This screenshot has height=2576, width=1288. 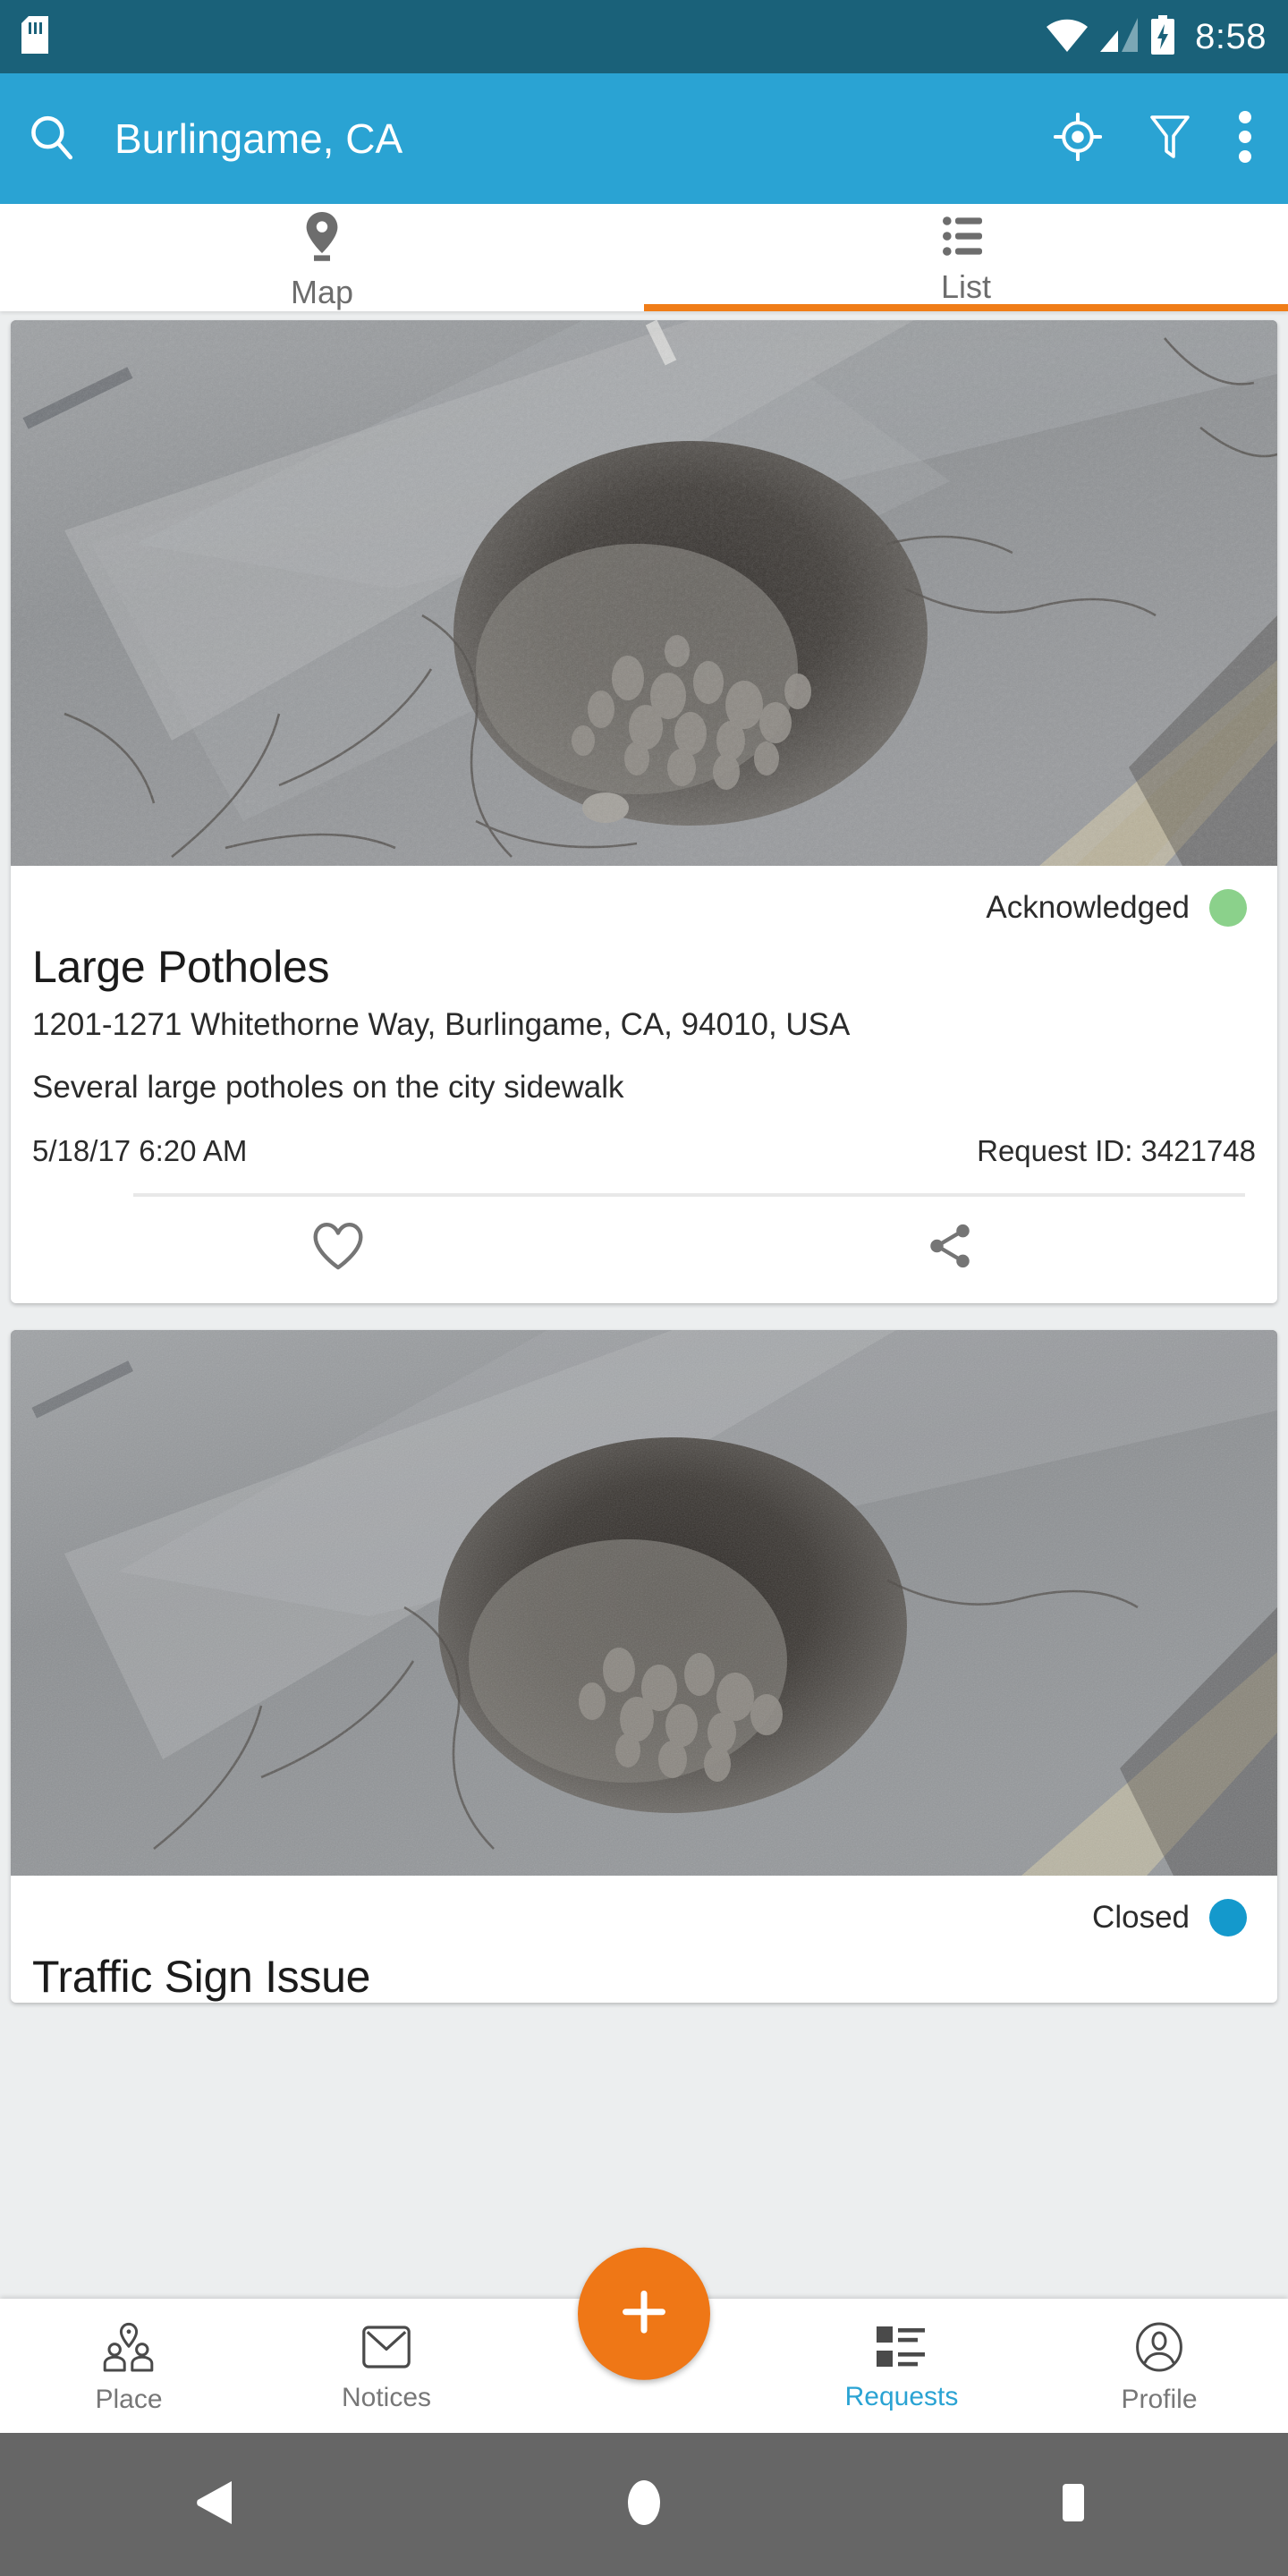 I want to click on person-circle-icon, so click(x=1159, y=2349).